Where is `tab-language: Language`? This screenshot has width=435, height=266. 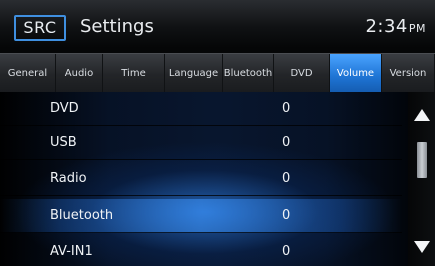
tab-language: Language is located at coordinates (194, 73).